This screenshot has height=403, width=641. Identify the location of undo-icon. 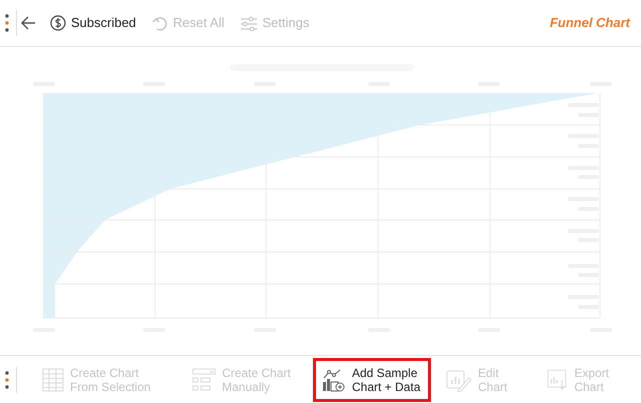
(160, 23).